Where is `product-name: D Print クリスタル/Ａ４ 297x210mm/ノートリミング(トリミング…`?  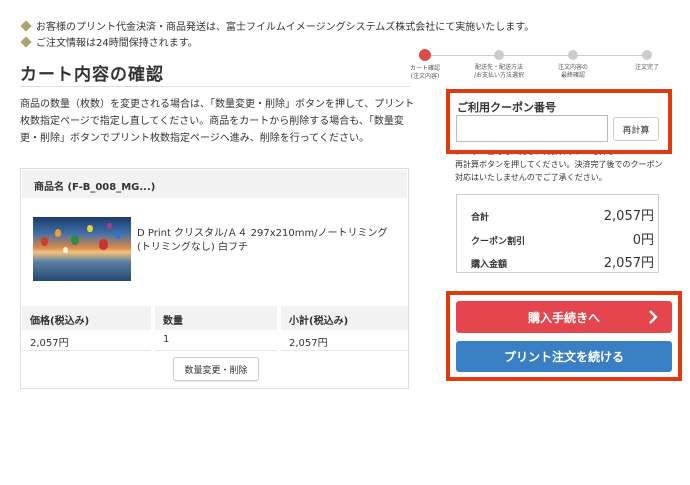
product-name: D Print クリスタル/Ａ４ 297x210mm/ノートリミング(トリミング… is located at coordinates (262, 240).